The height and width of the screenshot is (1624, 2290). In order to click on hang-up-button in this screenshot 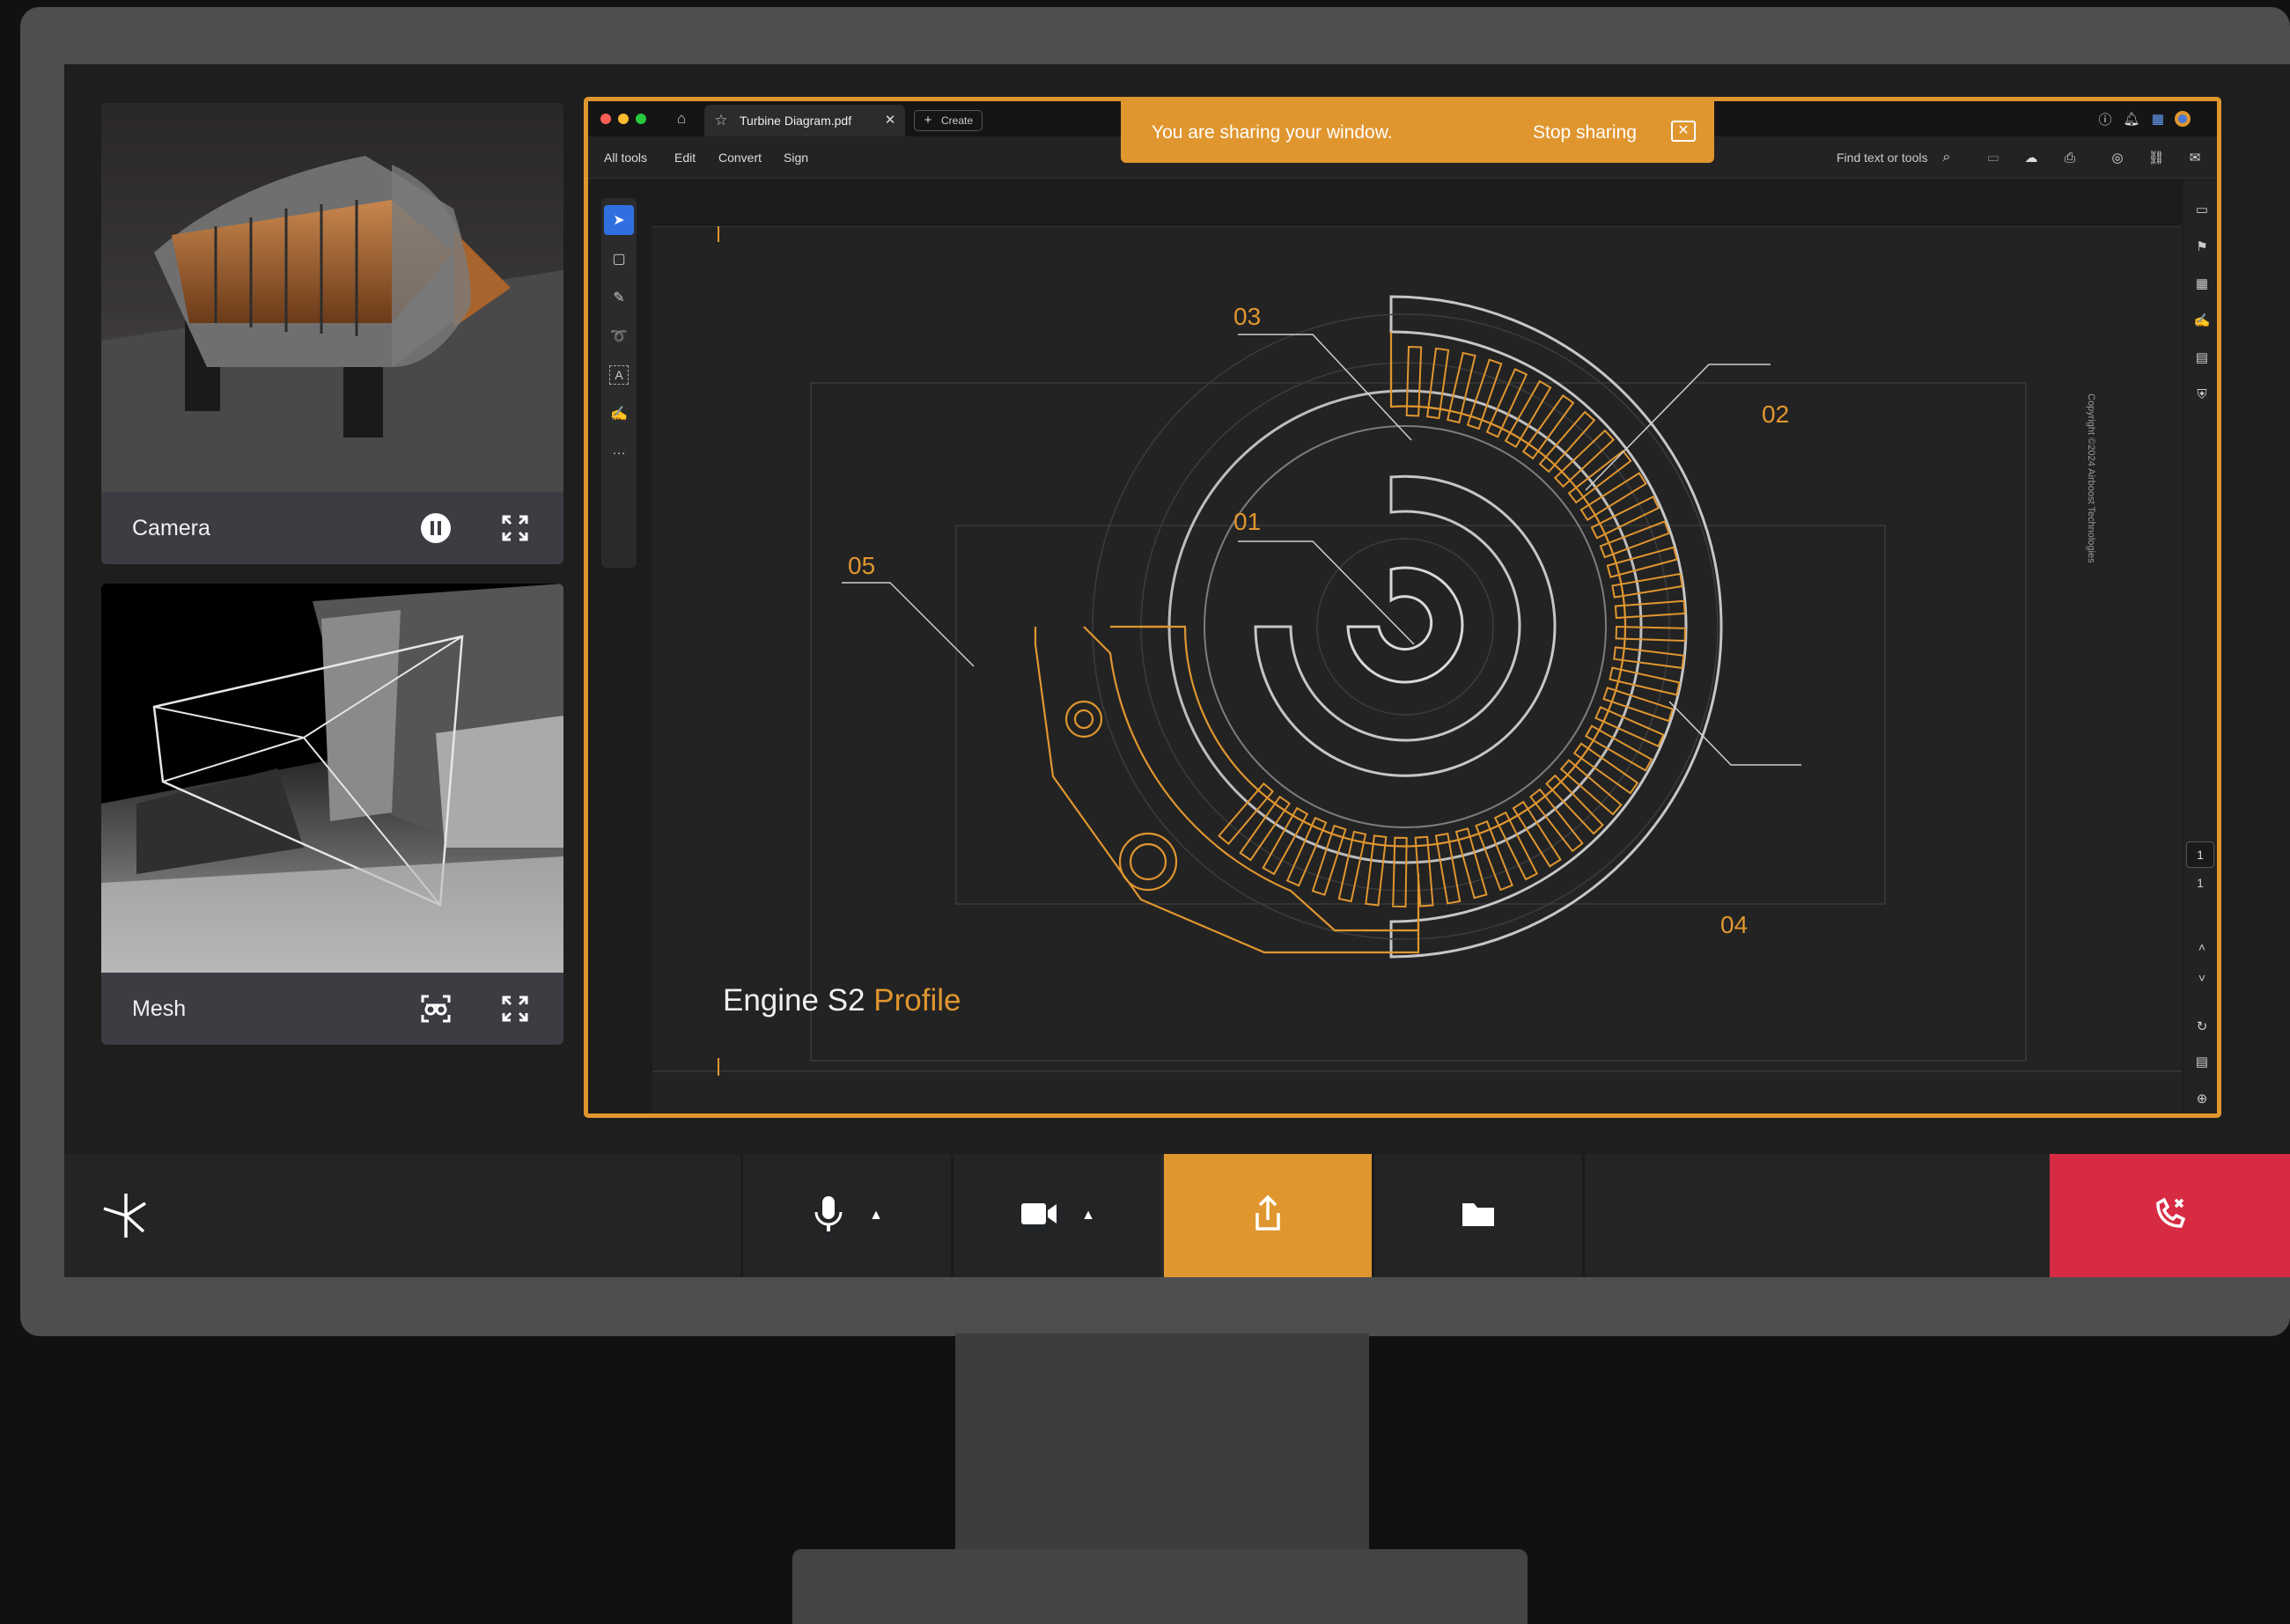, I will do `click(2170, 1215)`.